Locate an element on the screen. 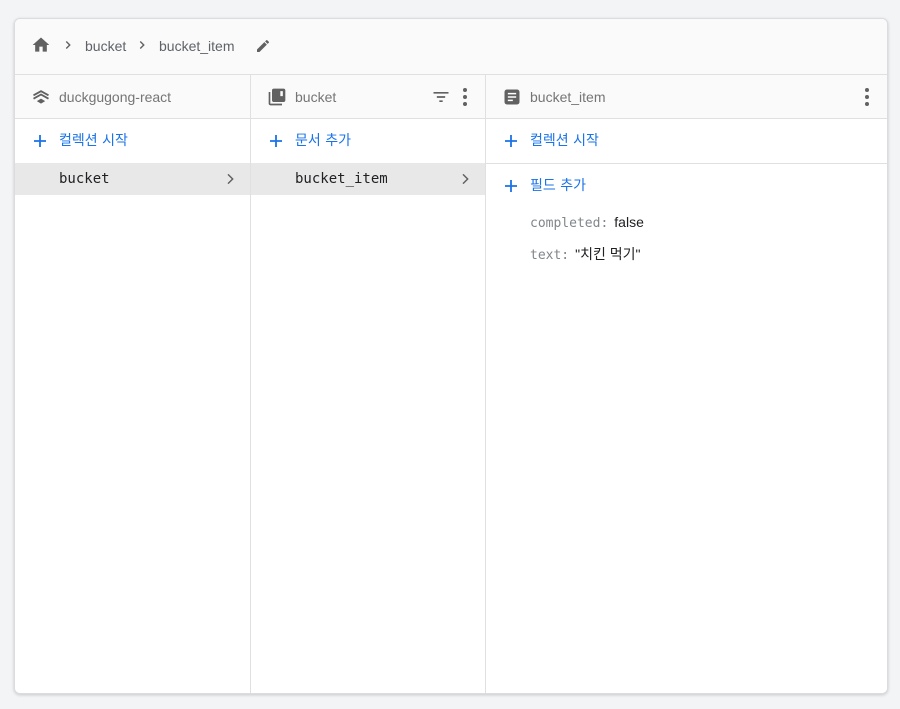 The image size is (900, 709). document-icon is located at coordinates (512, 97).